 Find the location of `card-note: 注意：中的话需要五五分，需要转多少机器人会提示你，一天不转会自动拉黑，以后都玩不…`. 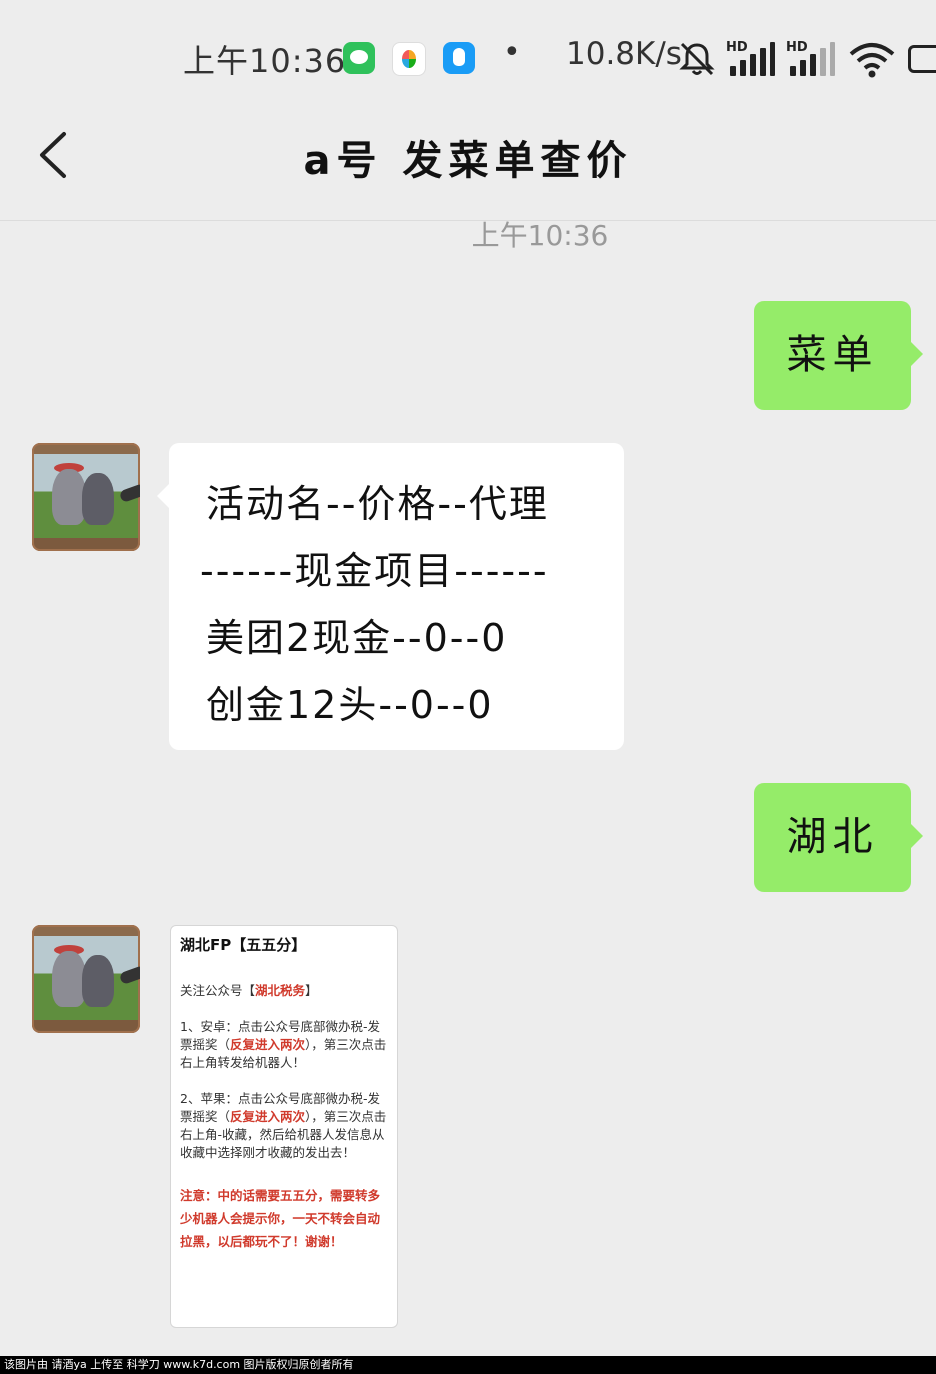

card-note: 注意：中的话需要五五分，需要转多少机器人会提示你，一天不转会自动拉黑，以后都玩不… is located at coordinates (280, 1218).